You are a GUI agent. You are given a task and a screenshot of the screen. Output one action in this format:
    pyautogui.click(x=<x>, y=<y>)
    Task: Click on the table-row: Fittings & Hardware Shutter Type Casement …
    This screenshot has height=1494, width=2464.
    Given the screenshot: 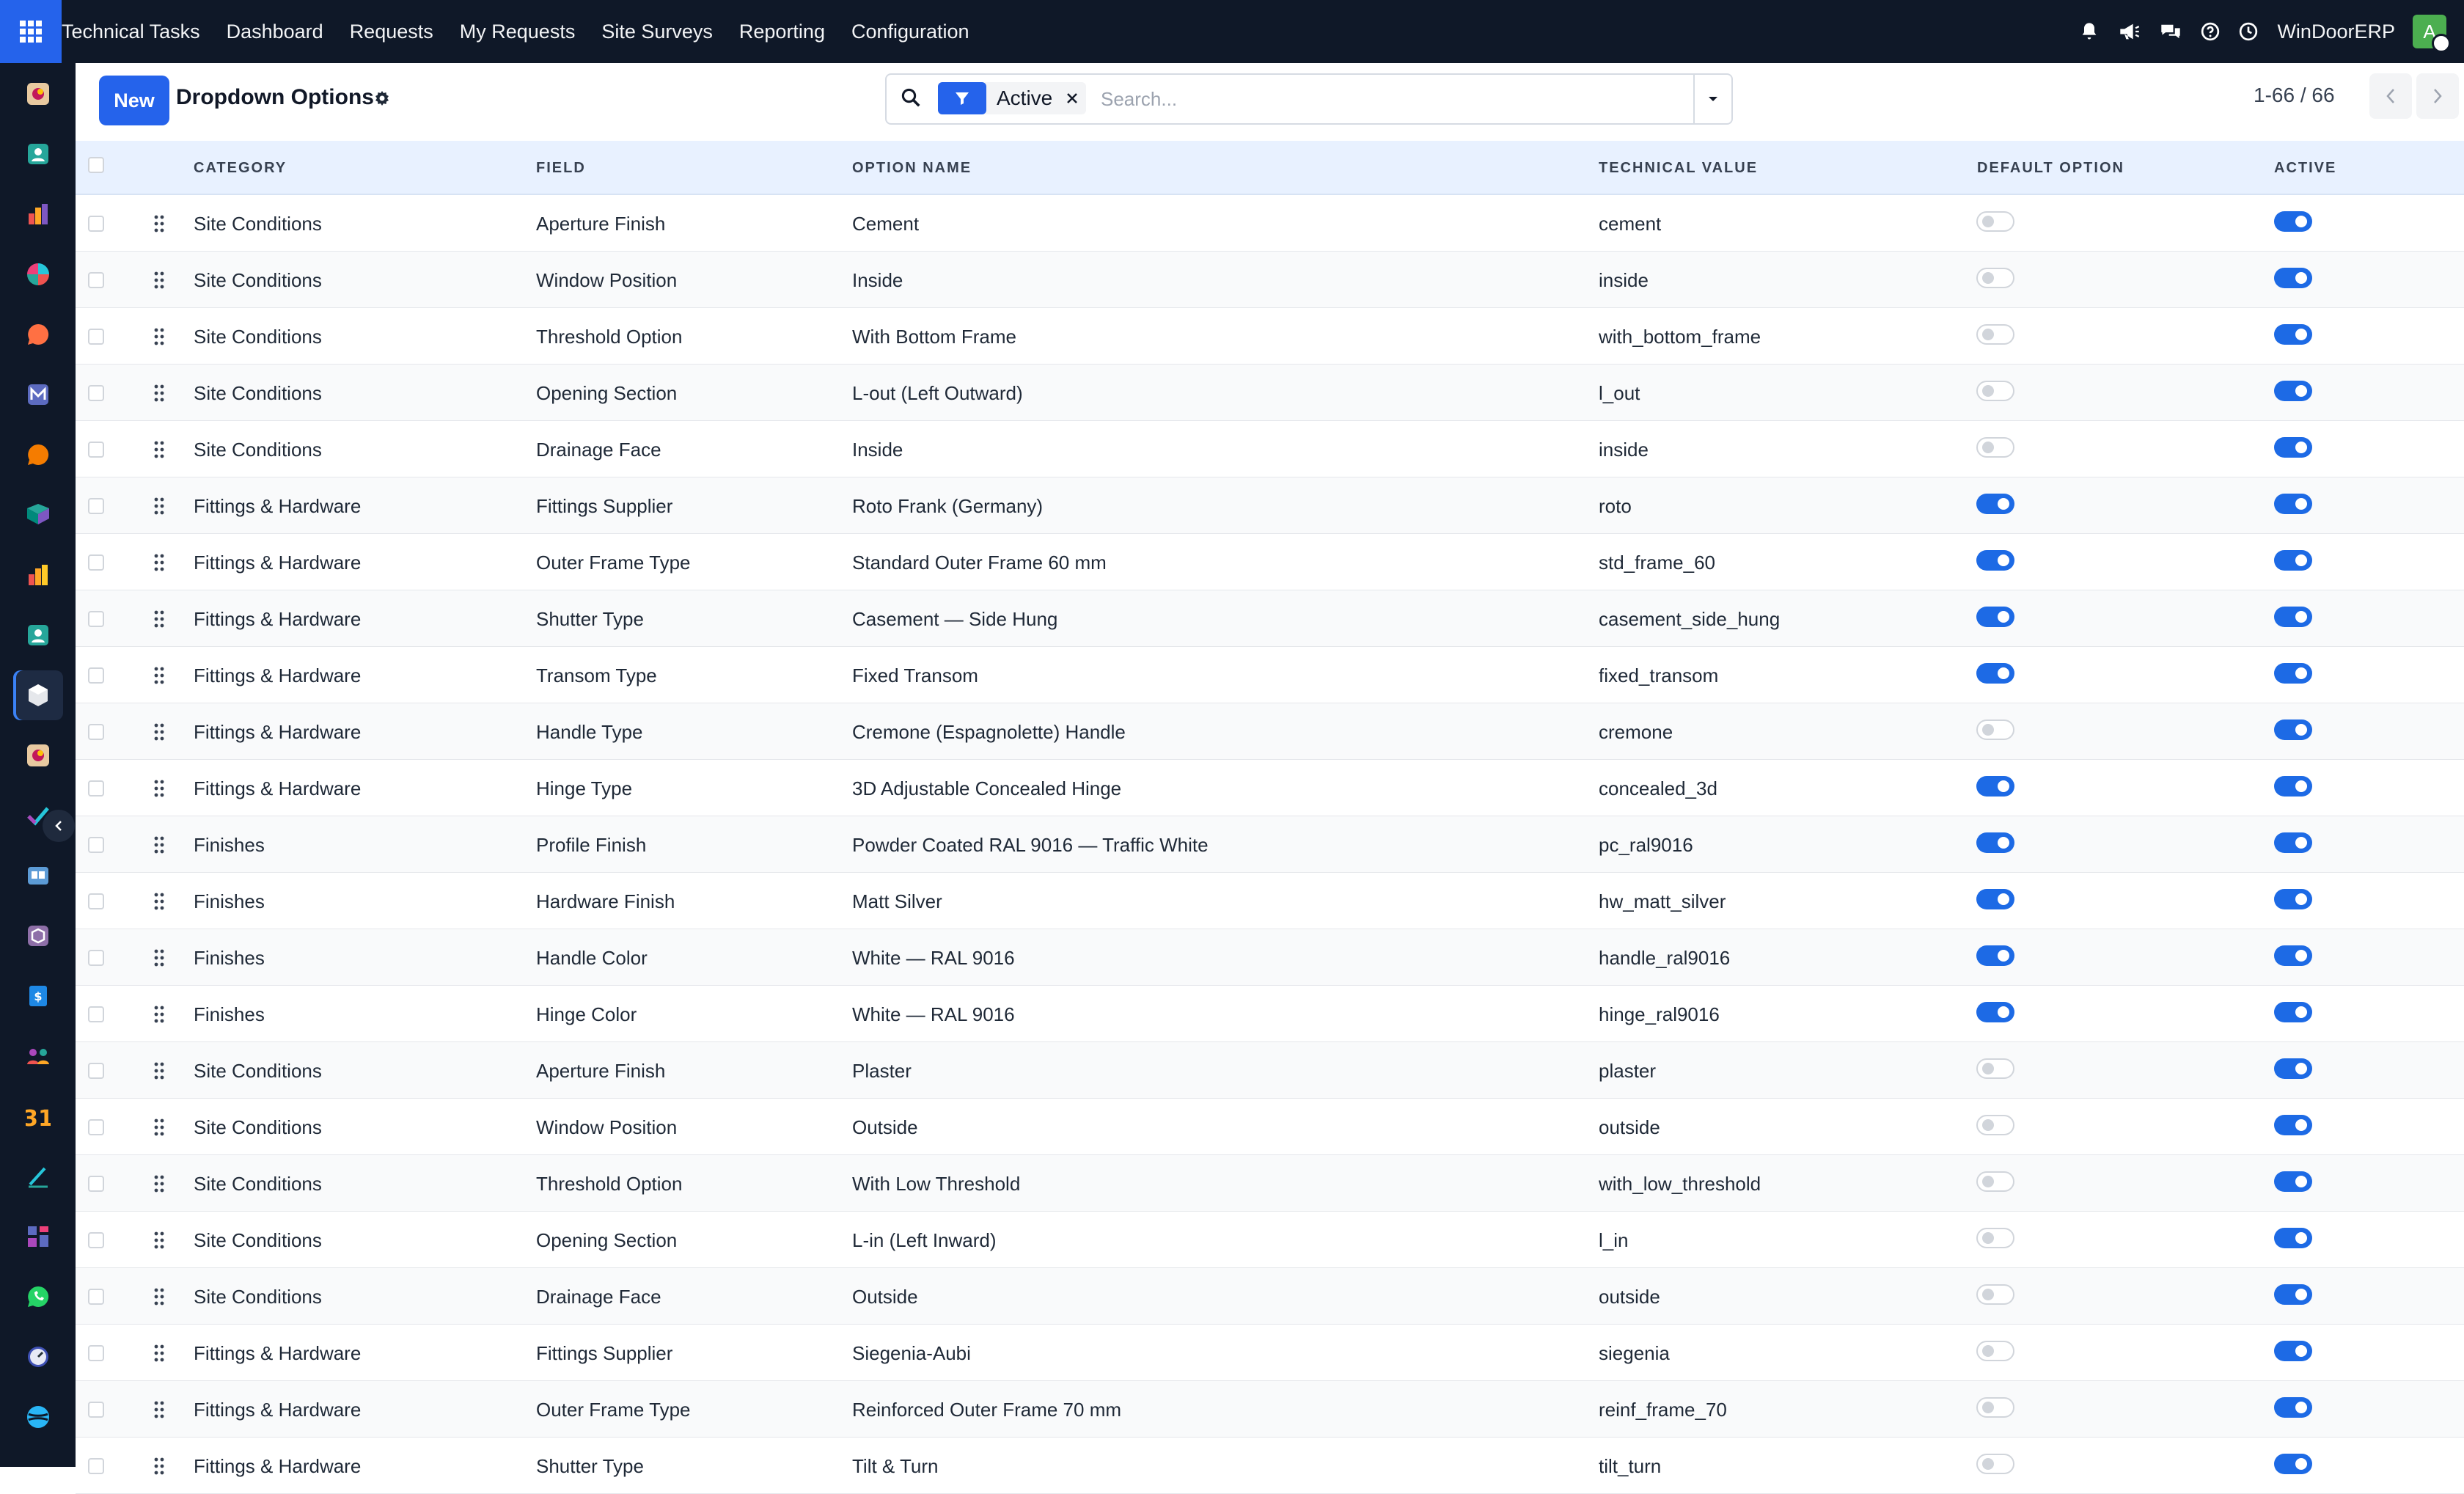 What is the action you would take?
    pyautogui.click(x=1270, y=618)
    